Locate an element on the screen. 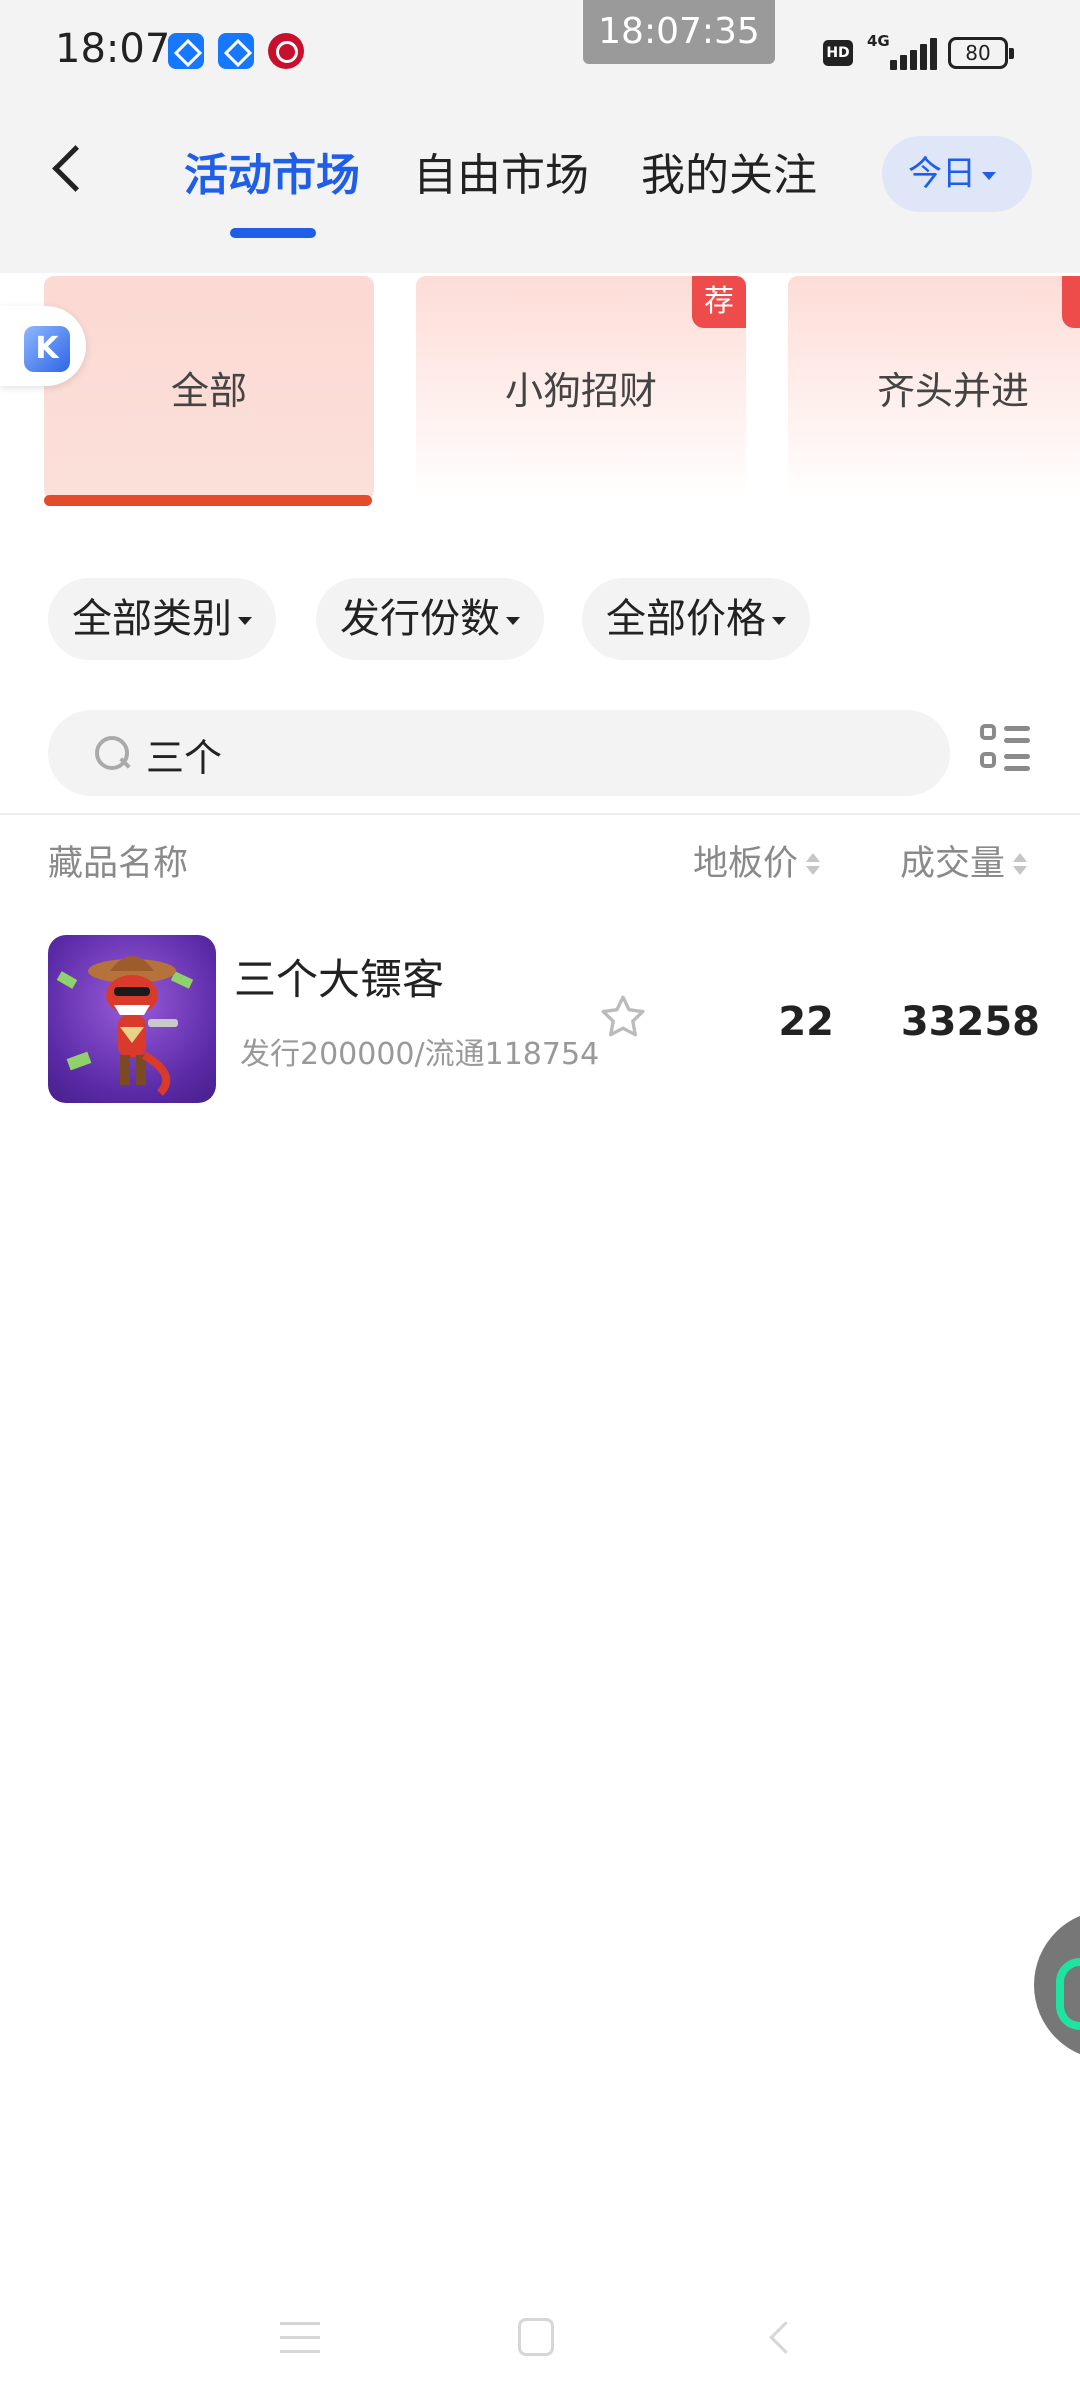 This screenshot has height=2400, width=1080. column-header-floor-price: 地板价 is located at coordinates (757, 864).